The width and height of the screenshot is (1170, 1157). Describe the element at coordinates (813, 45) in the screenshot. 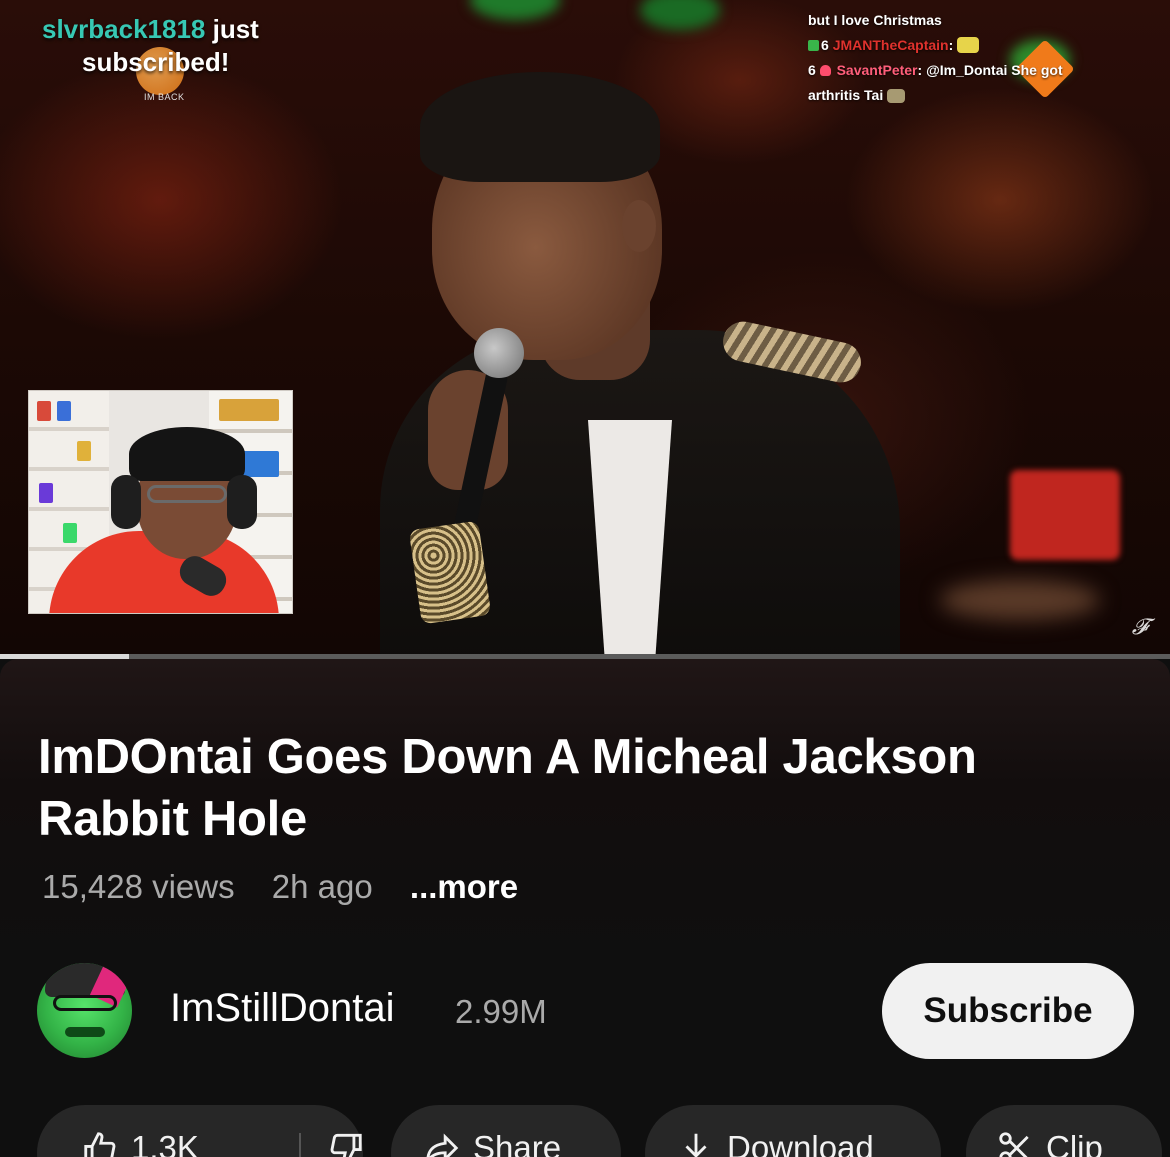

I see `chat-badge-icon` at that location.